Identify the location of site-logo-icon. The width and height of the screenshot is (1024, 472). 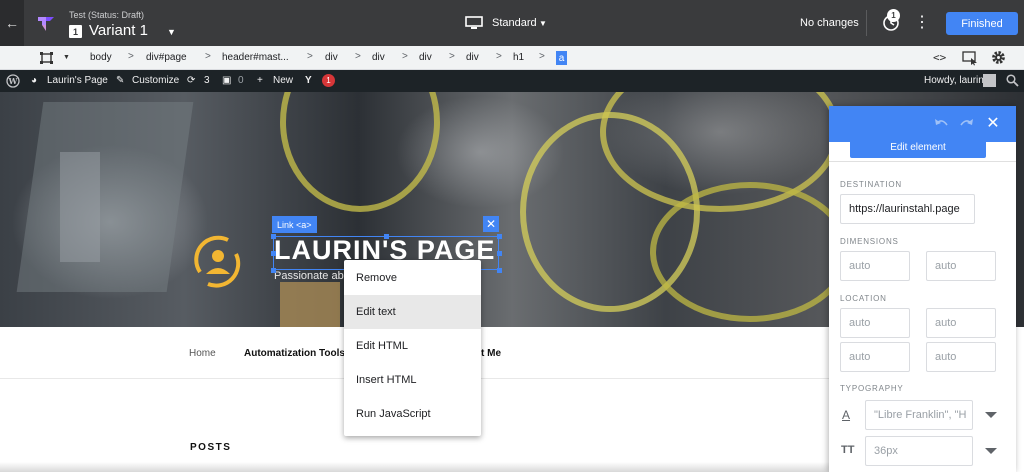
(217, 261).